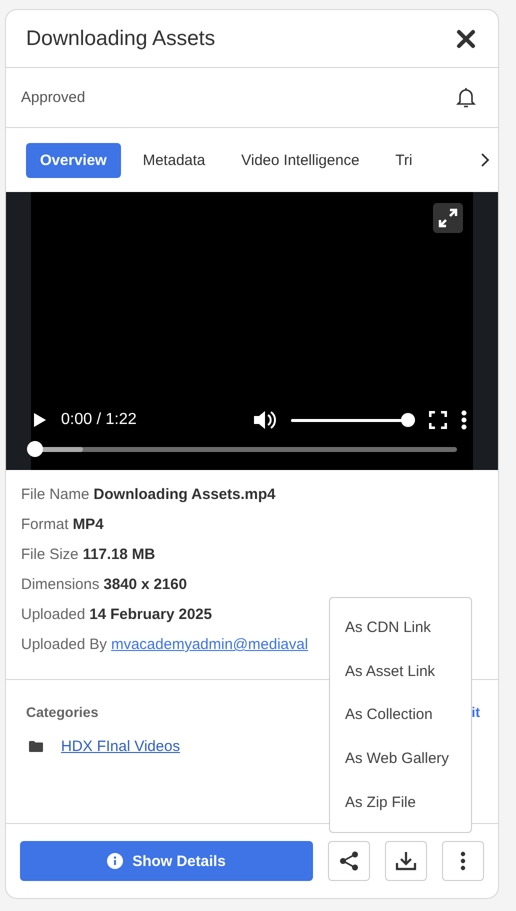 The image size is (516, 911). Describe the element at coordinates (62, 712) in the screenshot. I see `section-heading: Categories` at that location.